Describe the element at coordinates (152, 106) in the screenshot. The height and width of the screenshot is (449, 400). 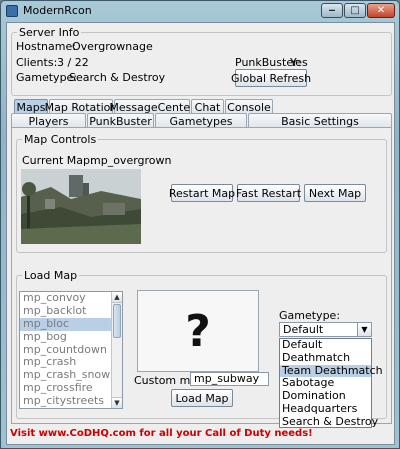
I see `tab-message-center: MessageCenter` at that location.